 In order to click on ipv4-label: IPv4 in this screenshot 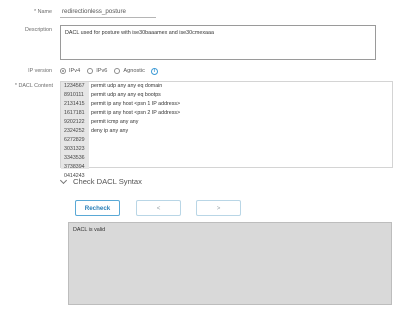, I will do `click(75, 71)`.